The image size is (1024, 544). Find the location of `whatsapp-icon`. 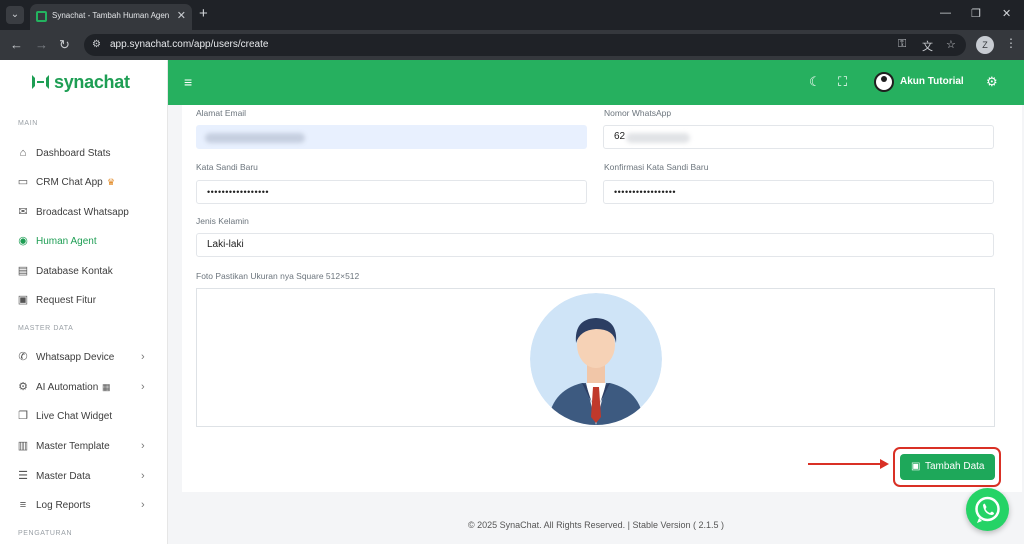

whatsapp-icon is located at coordinates (987, 509).